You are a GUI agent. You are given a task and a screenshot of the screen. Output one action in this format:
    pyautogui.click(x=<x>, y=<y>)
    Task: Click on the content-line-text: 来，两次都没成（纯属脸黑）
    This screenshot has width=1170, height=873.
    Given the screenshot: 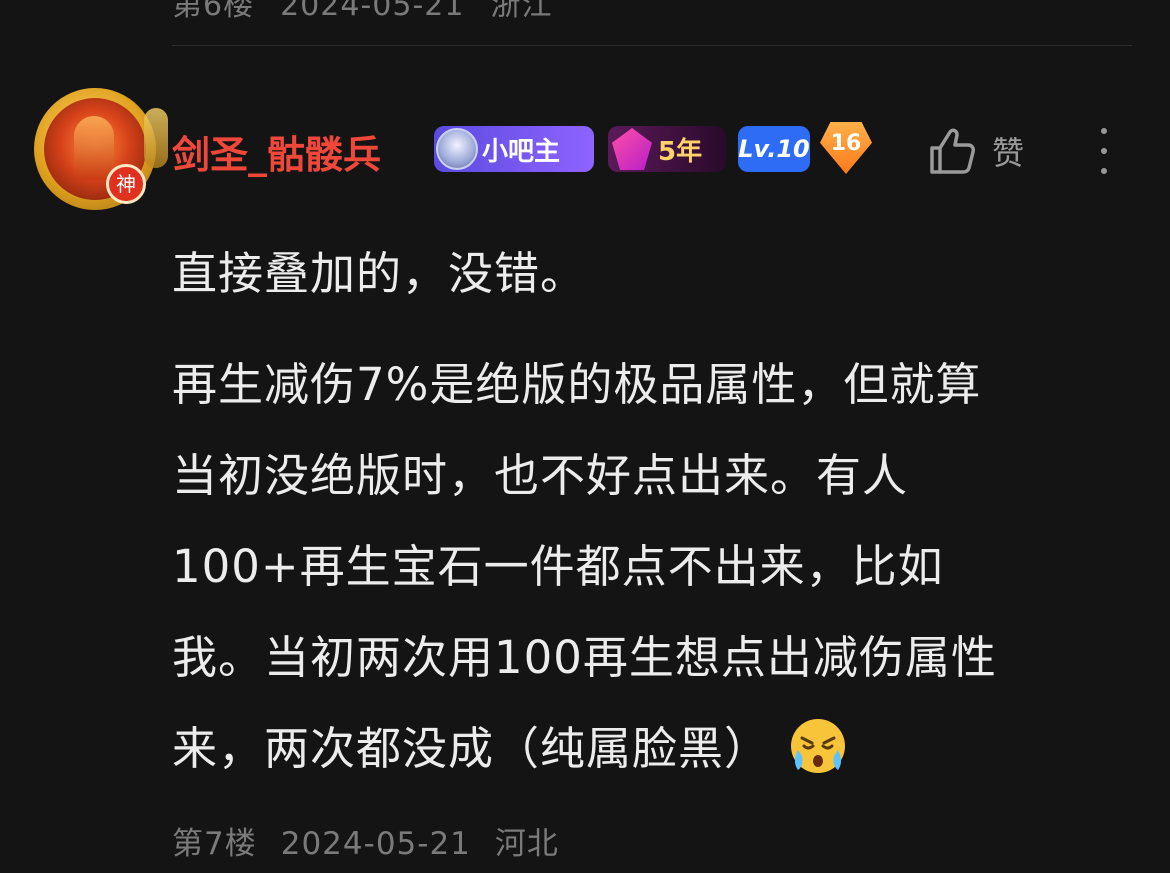 What is the action you would take?
    pyautogui.click(x=471, y=748)
    